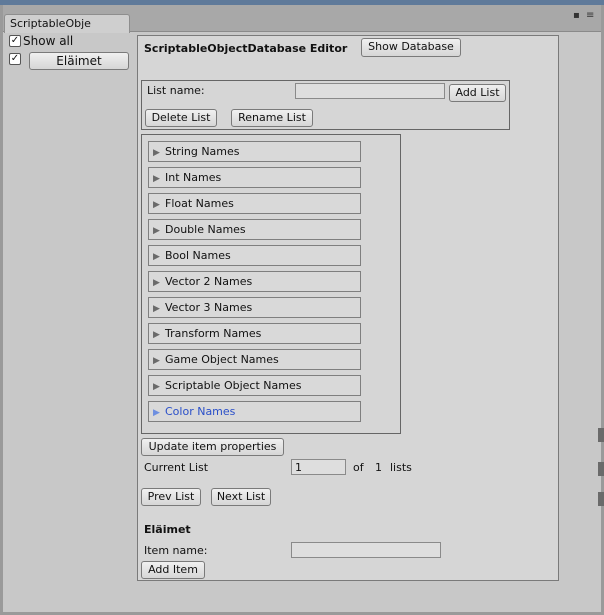  I want to click on editor-title: ScriptableObjectDatabase Editor, so click(246, 48).